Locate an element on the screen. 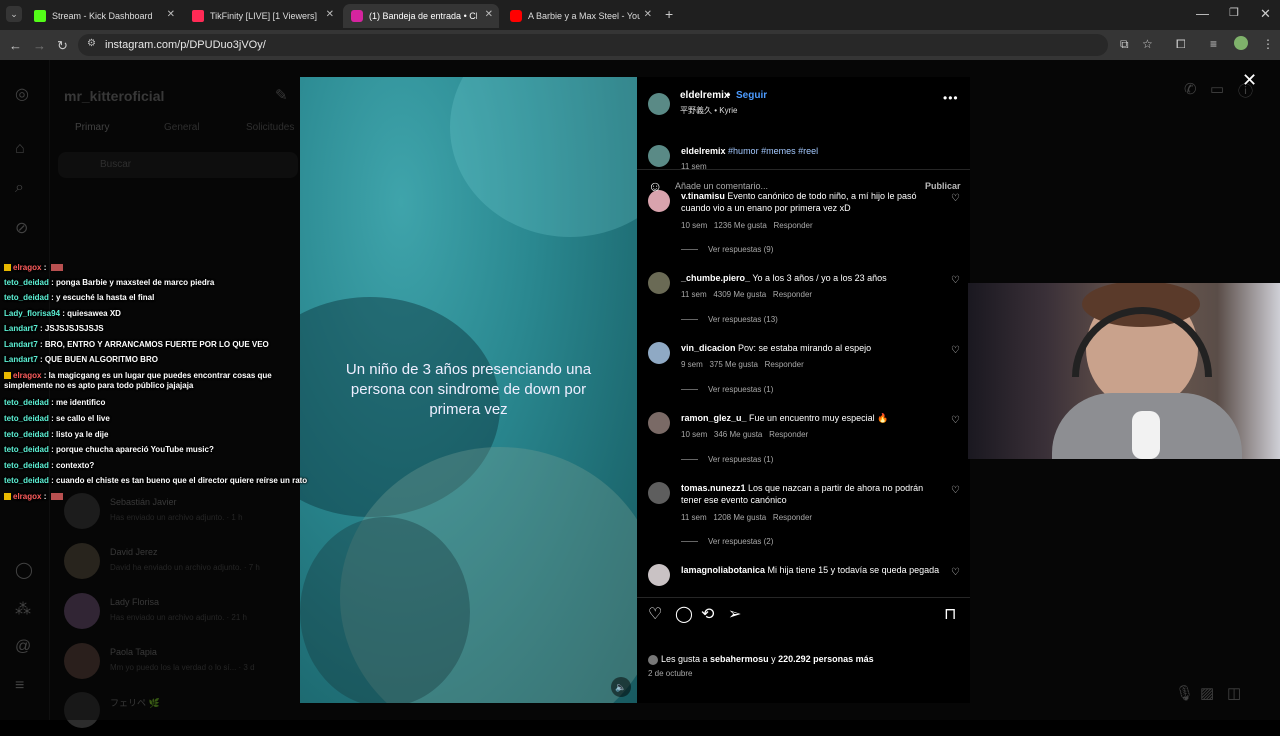 Image resolution: width=1280 pixels, height=736 pixels. emoji-picker-icon: ☺ is located at coordinates (655, 186).